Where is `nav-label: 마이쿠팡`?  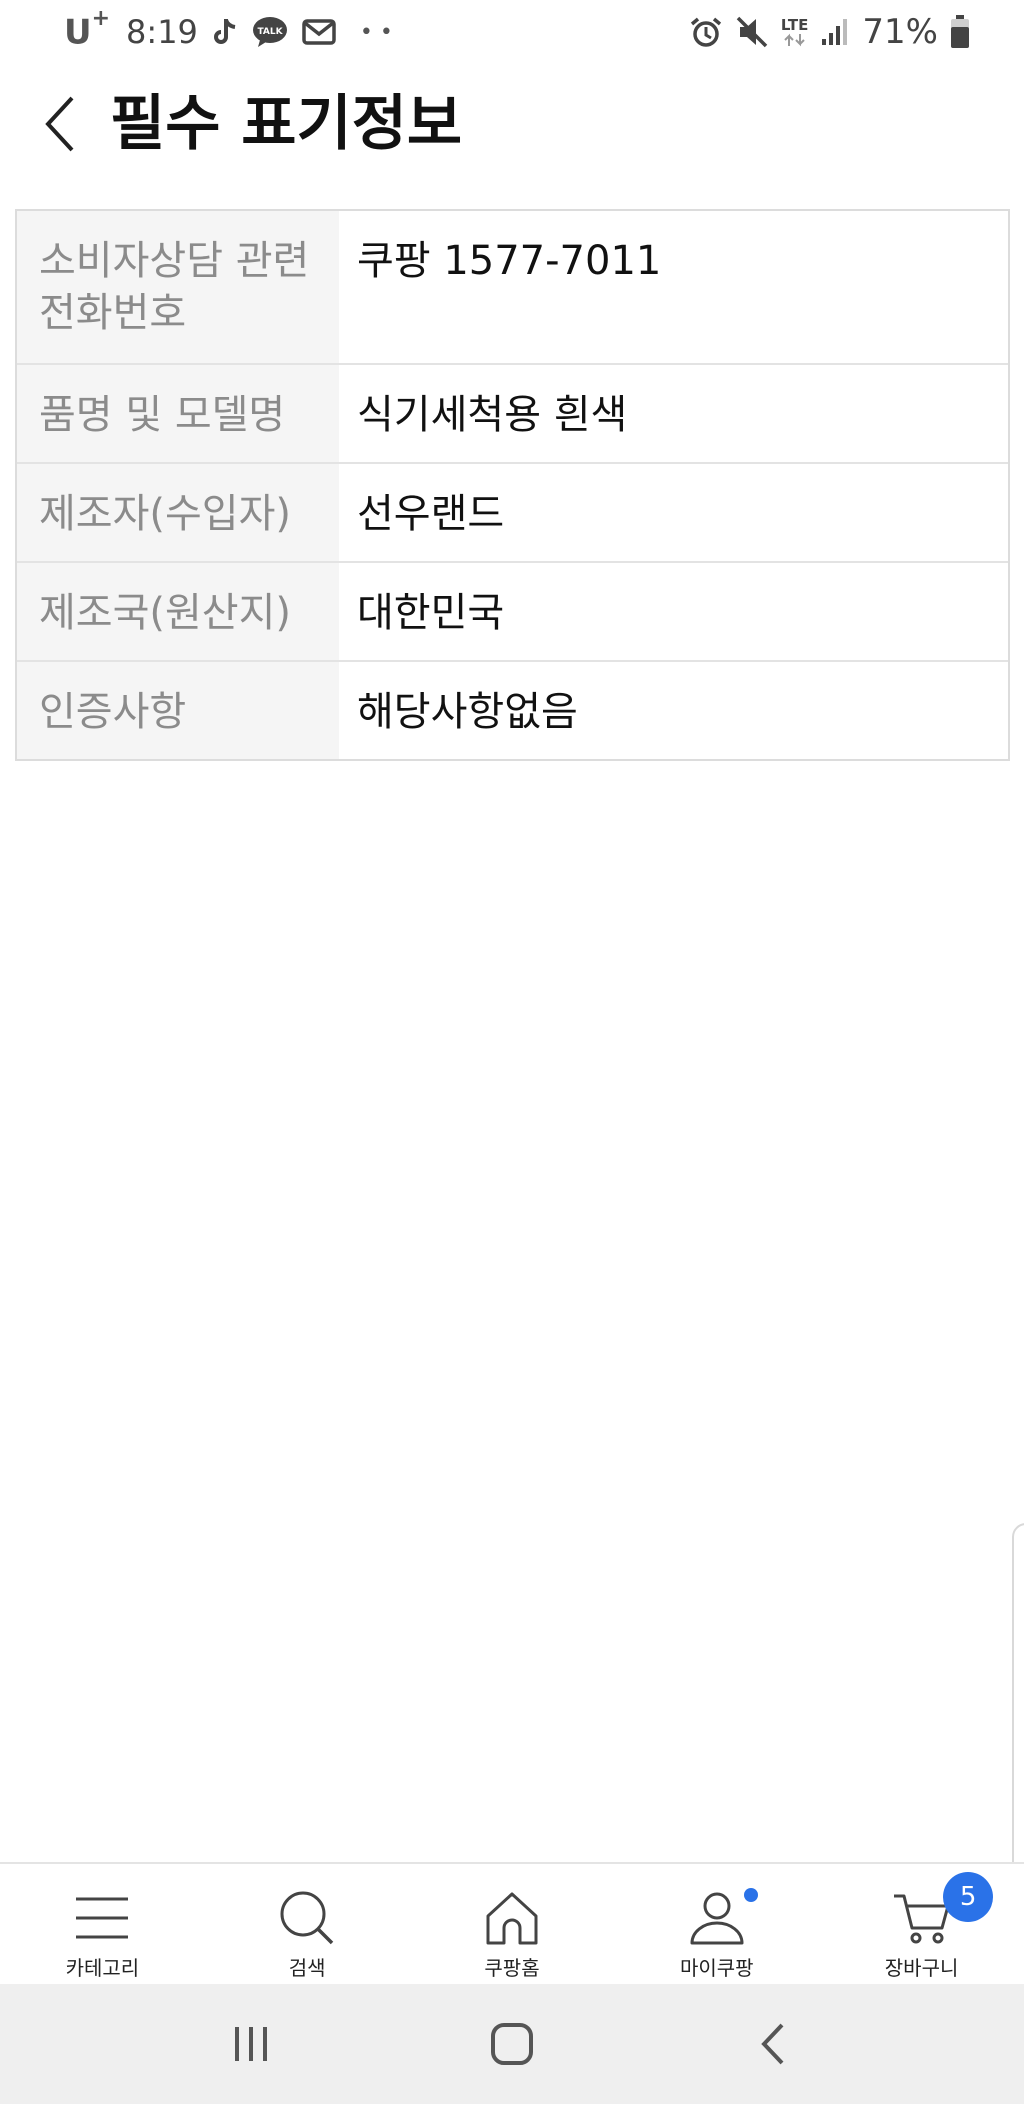
nav-label: 마이쿠팡 is located at coordinates (716, 1968).